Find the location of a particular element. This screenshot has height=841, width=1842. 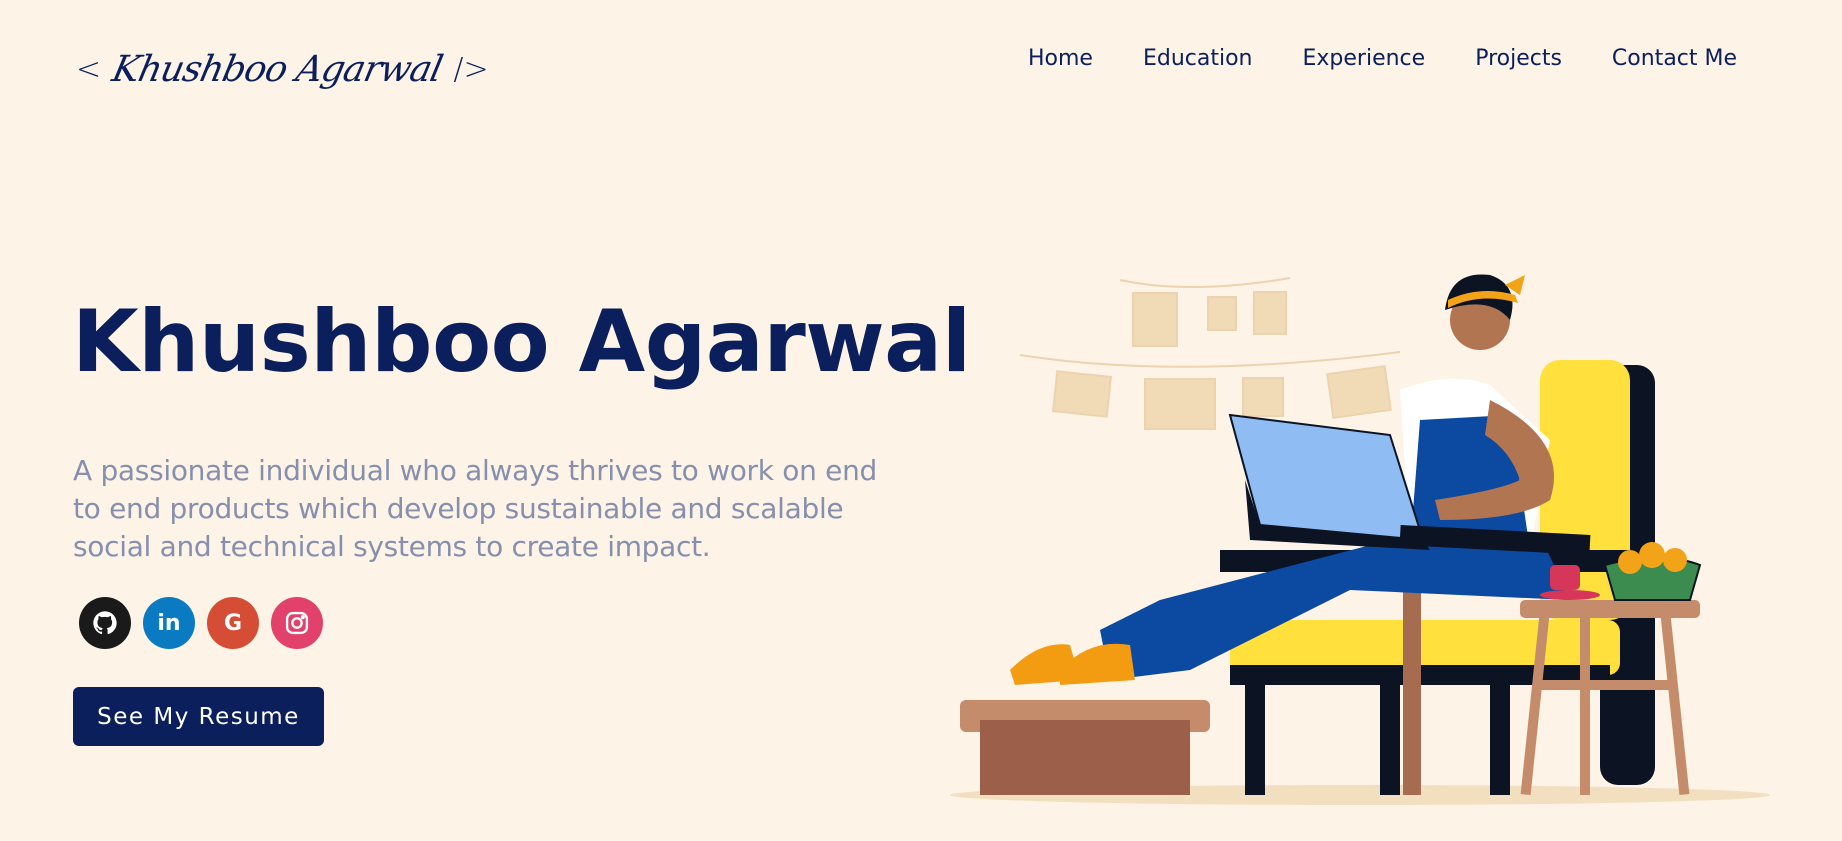

linkedin-icon: in is located at coordinates (169, 623).